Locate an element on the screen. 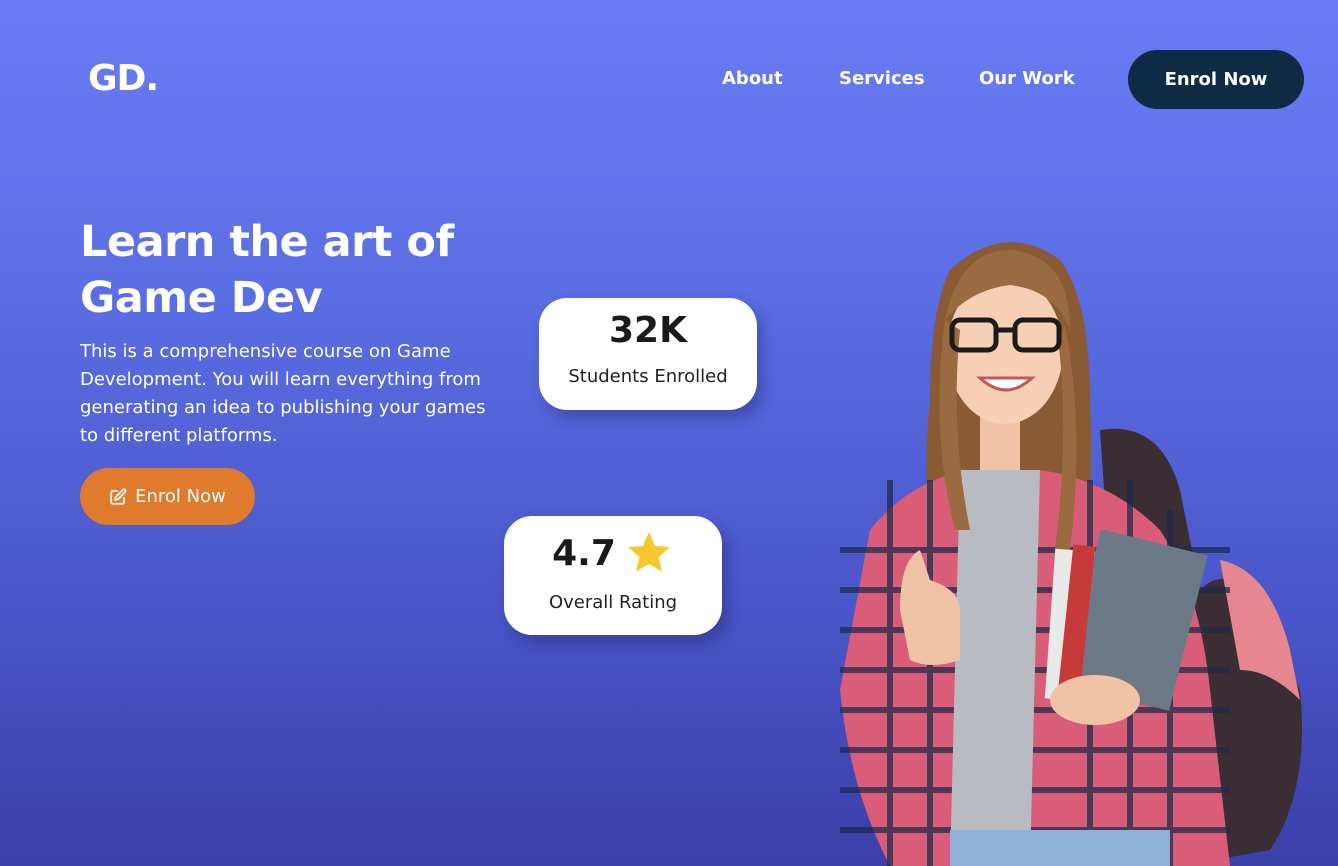 This screenshot has height=866, width=1338. nav-link-our-work: Our Work is located at coordinates (1027, 78).